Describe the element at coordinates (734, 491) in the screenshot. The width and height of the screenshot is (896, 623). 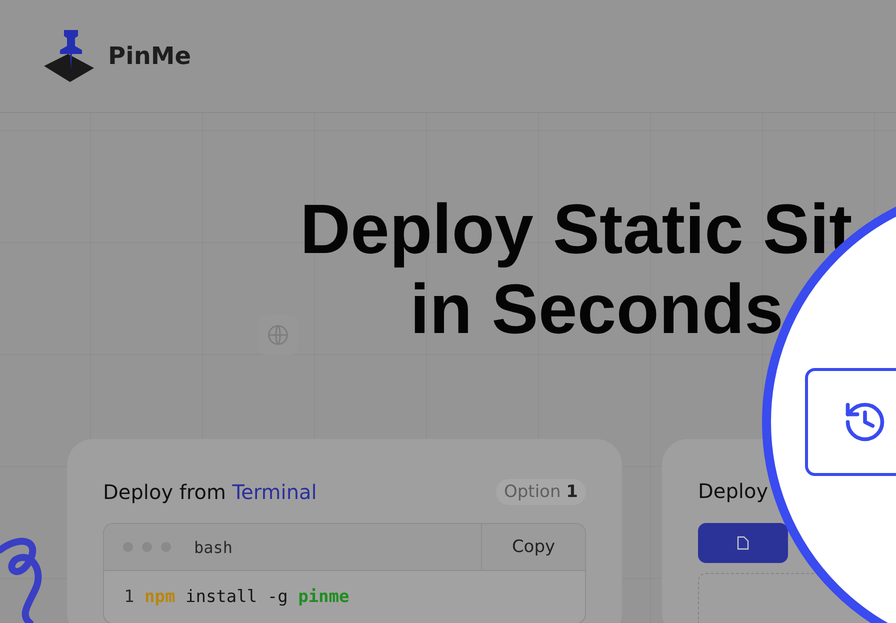
I see `card-title: Deploy` at that location.